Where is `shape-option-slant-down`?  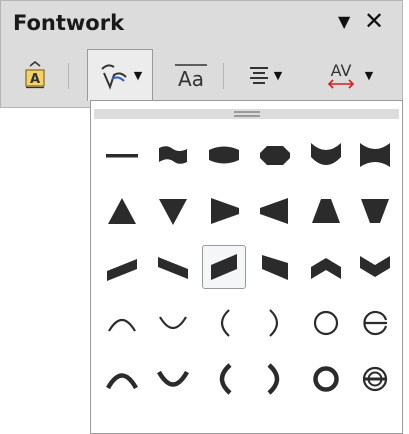 shape-option-slant-down is located at coordinates (173, 267).